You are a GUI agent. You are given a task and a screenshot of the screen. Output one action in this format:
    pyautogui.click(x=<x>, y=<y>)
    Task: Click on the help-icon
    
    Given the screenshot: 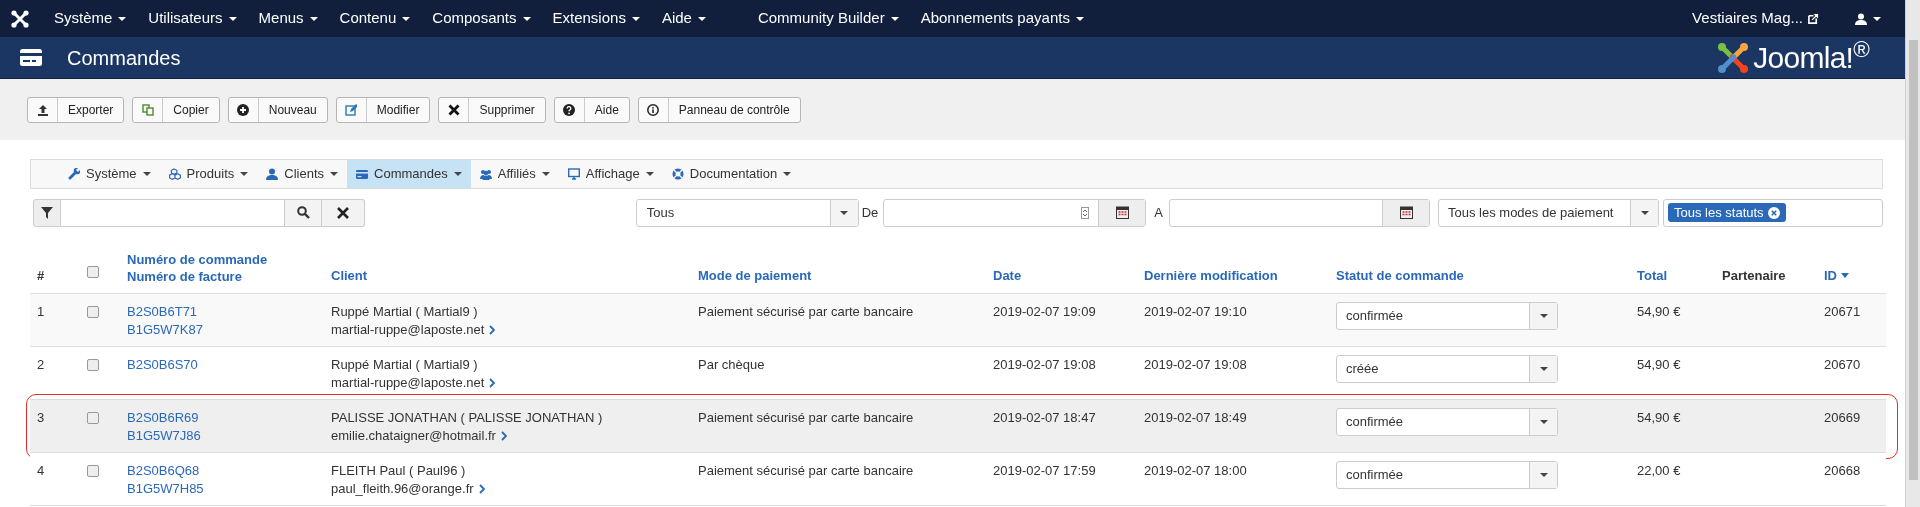 What is the action you would take?
    pyautogui.click(x=569, y=109)
    